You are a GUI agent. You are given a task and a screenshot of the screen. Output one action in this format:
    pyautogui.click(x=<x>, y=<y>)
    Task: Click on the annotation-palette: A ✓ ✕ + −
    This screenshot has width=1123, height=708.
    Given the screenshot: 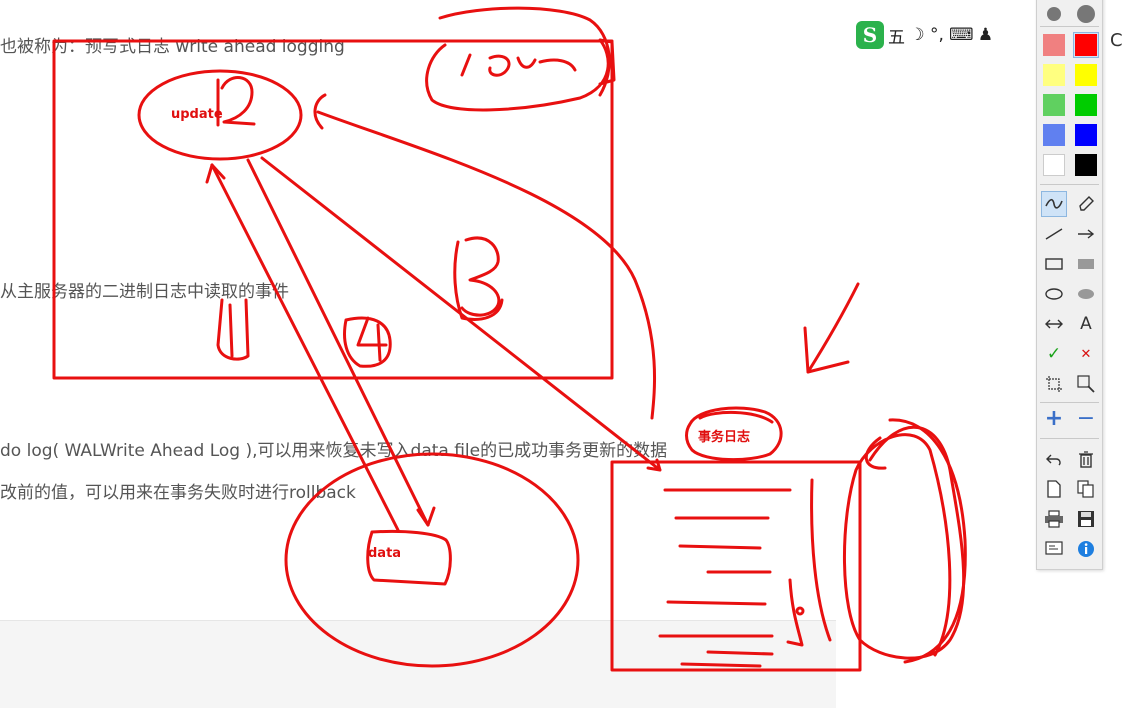 What is the action you would take?
    pyautogui.click(x=1069, y=285)
    